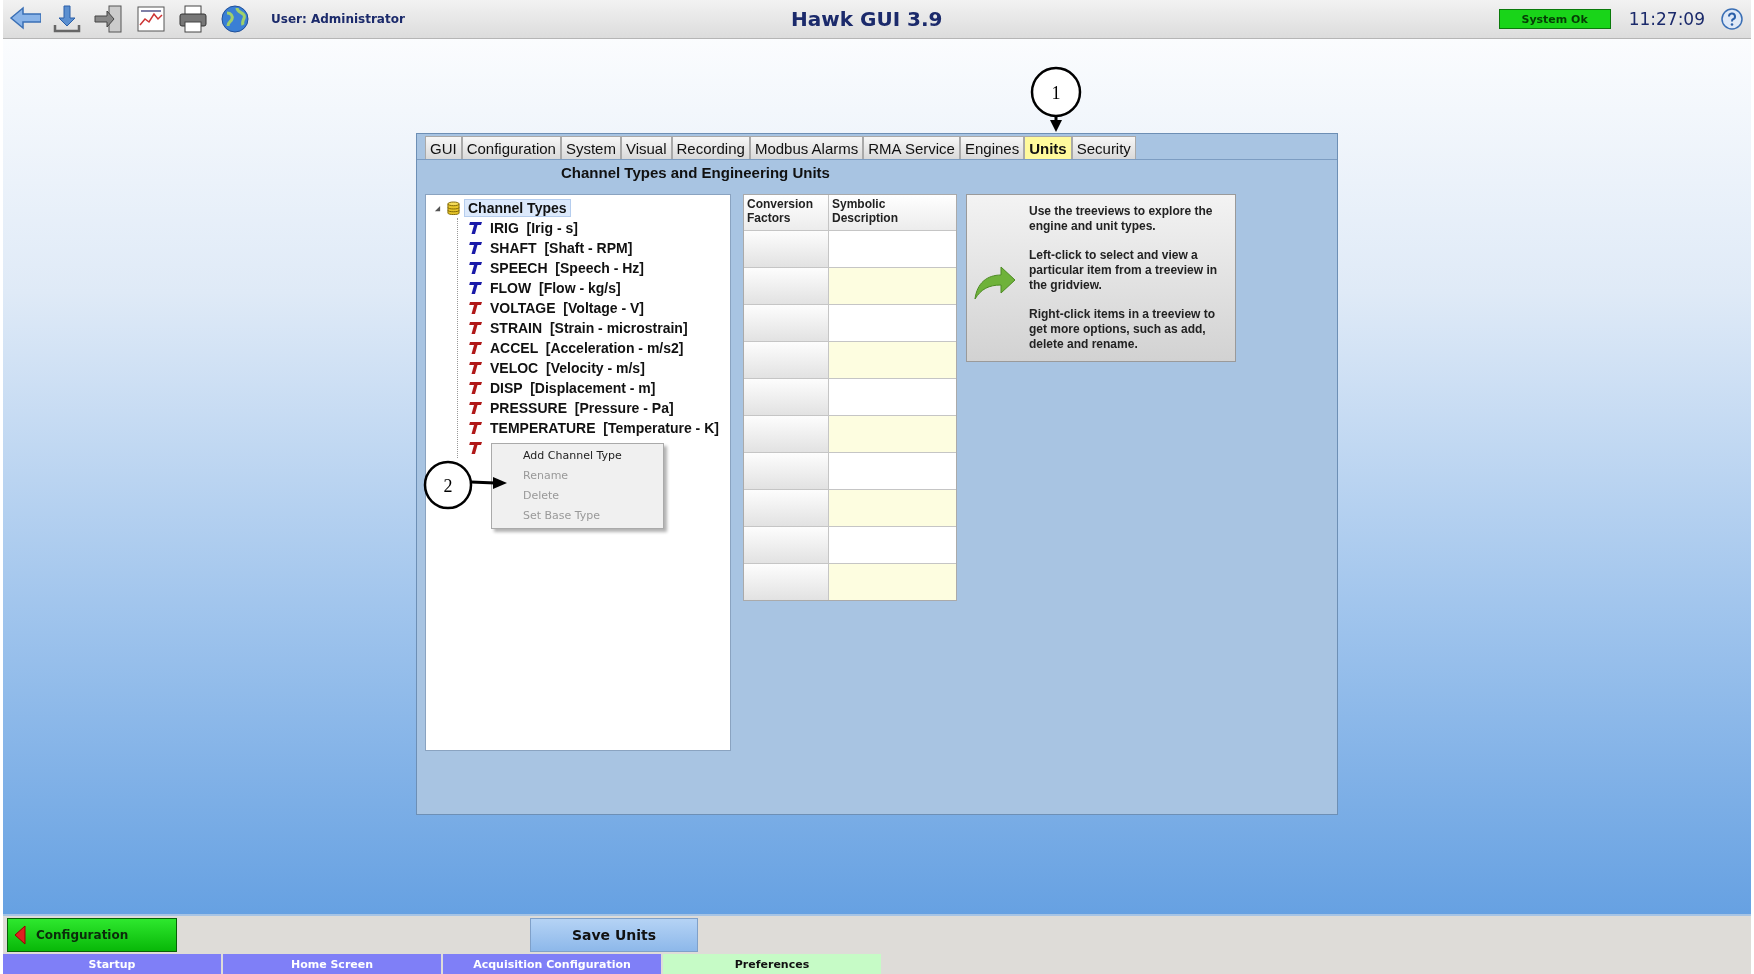  Describe the element at coordinates (20, 935) in the screenshot. I see `back-arrow-icon` at that location.